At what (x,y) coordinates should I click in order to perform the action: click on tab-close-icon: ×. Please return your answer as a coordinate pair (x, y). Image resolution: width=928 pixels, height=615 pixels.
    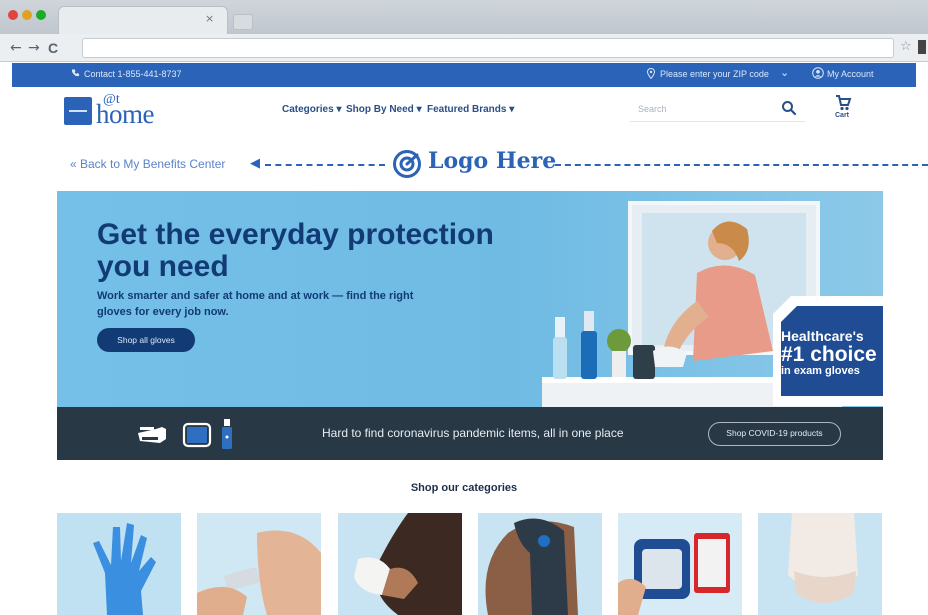
    Looking at the image, I should click on (209, 18).